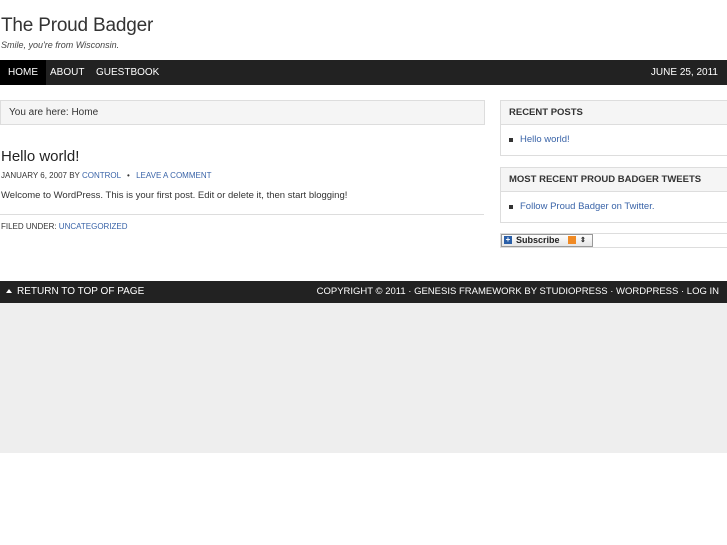  I want to click on return-to-top-label: RETURN TO TOP OF PAGE, so click(81, 291).